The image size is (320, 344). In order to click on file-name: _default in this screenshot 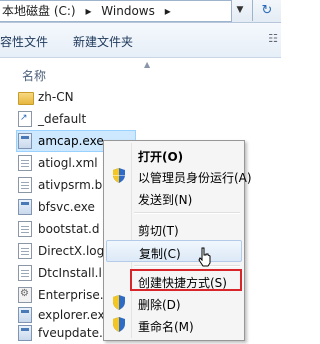, I will do `click(62, 119)`.